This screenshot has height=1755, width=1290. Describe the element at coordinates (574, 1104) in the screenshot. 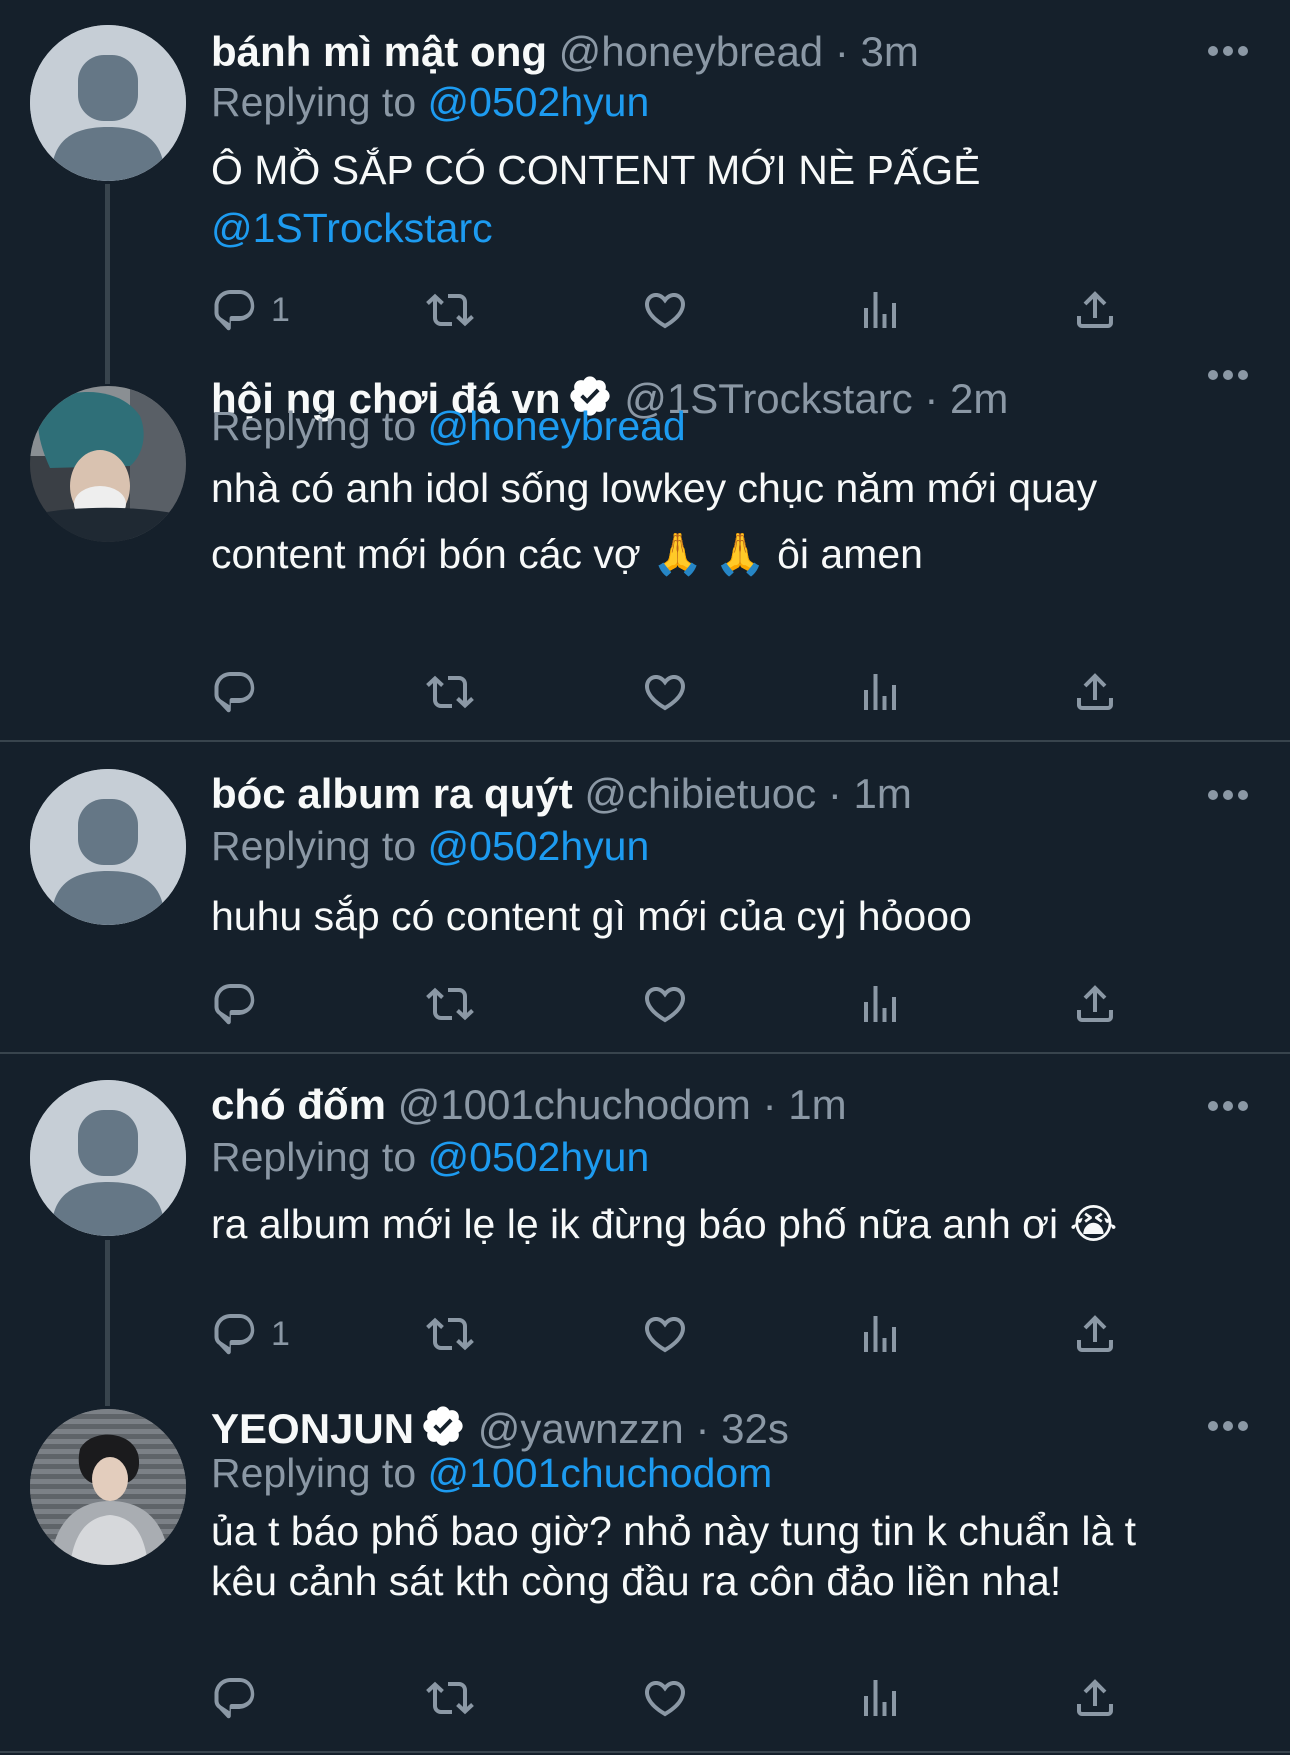

I see `user-handle: @1001chuchodom` at that location.